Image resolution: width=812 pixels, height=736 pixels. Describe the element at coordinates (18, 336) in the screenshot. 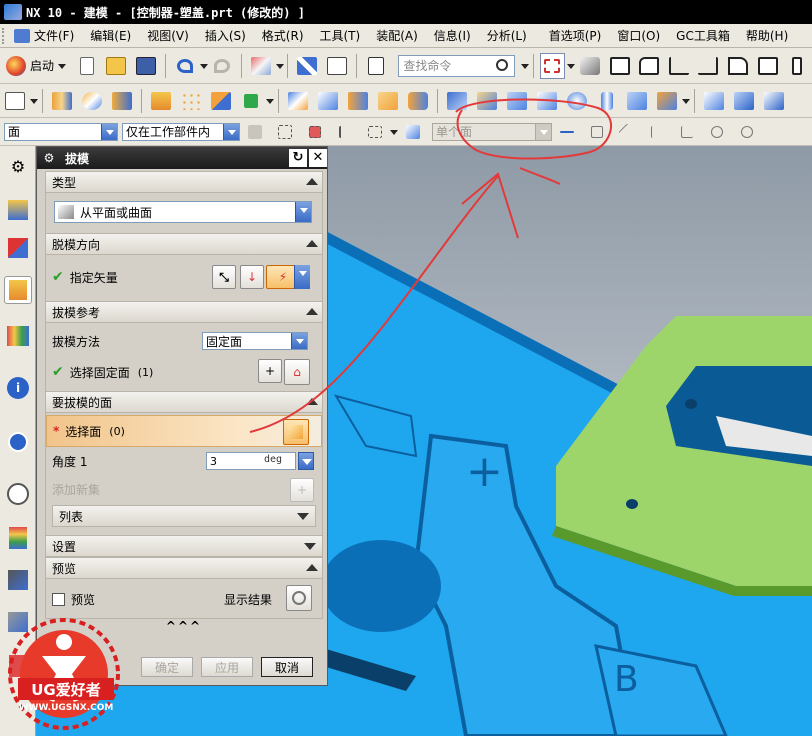

I see `reuse-library-button` at that location.